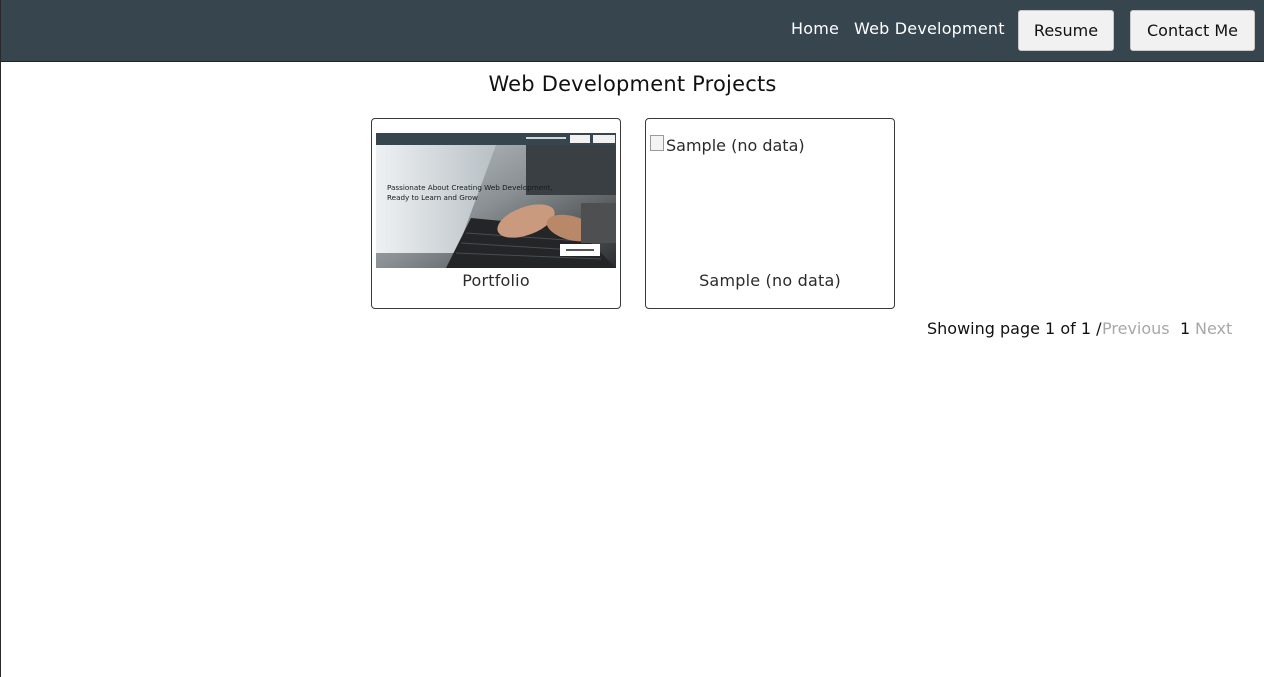 This screenshot has width=1264, height=677. I want to click on thumbnail-headline-line2: Ready to Learn and Grow, so click(432, 197).